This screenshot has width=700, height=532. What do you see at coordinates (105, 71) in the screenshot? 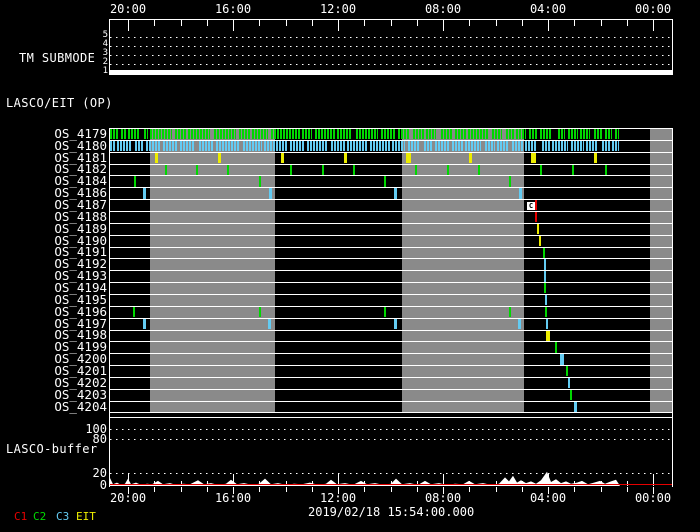
I see `tm-scale-label: 1` at bounding box center [105, 71].